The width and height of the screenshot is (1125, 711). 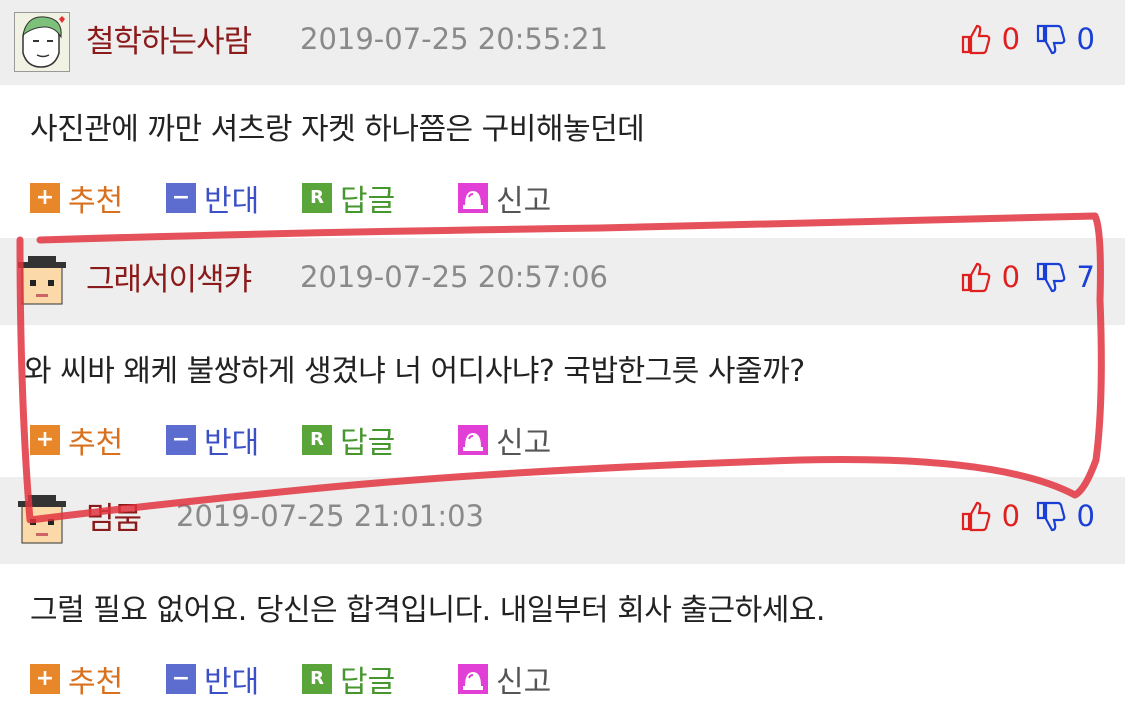 What do you see at coordinates (169, 276) in the screenshot?
I see `nickname: 그래서이색캬` at bounding box center [169, 276].